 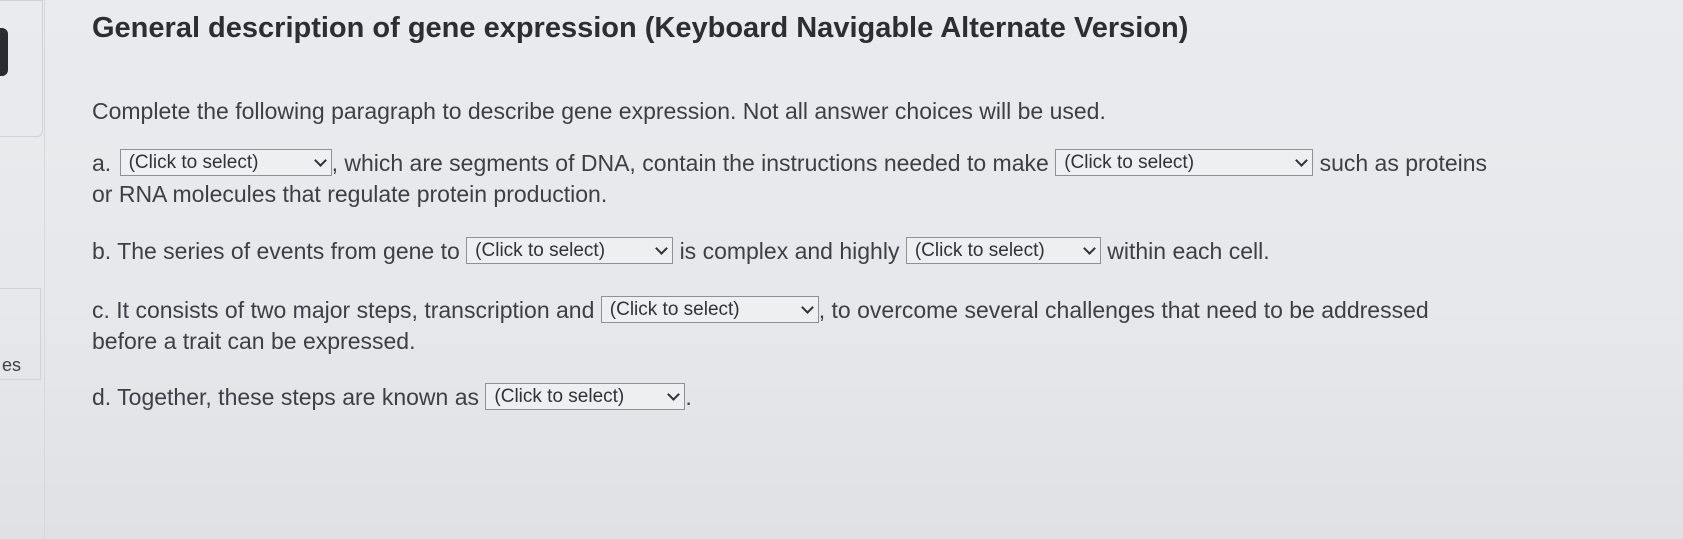 I want to click on item-a-prefix: a., so click(x=102, y=163).